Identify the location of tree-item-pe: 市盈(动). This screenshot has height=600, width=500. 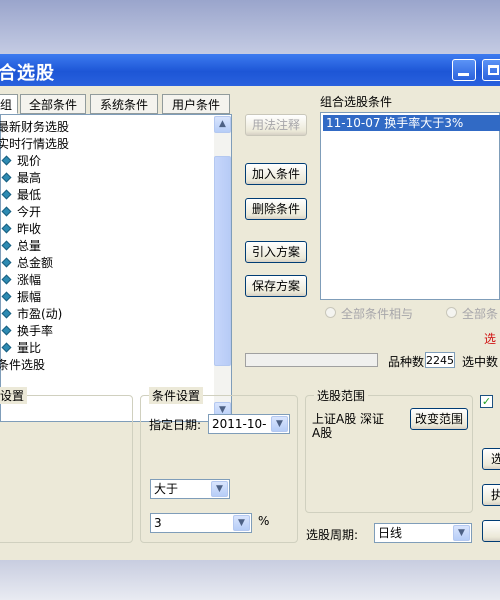
(32, 314).